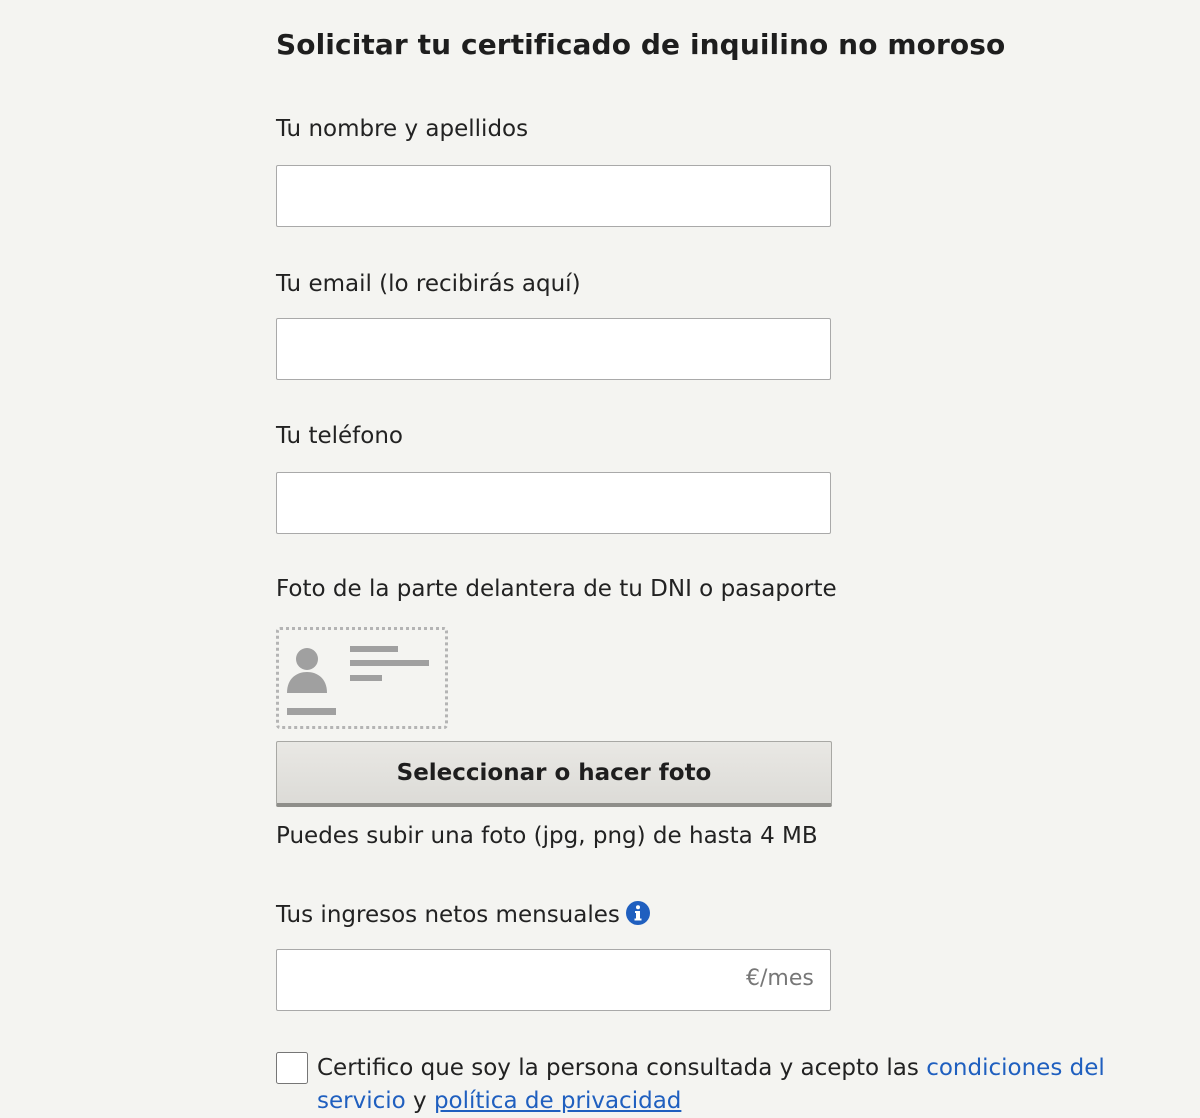  Describe the element at coordinates (553, 196) in the screenshot. I see `name-input` at that location.